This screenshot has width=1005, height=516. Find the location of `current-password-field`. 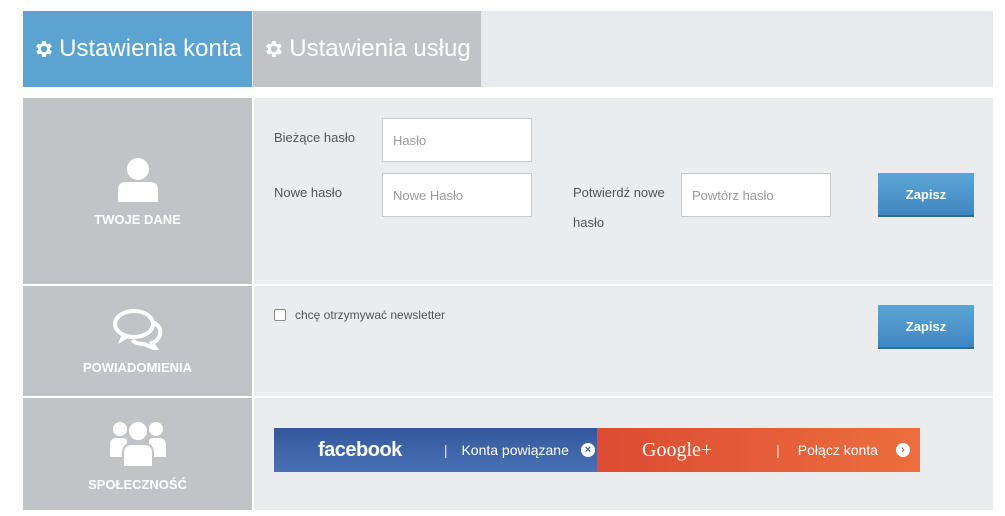

current-password-field is located at coordinates (457, 140).